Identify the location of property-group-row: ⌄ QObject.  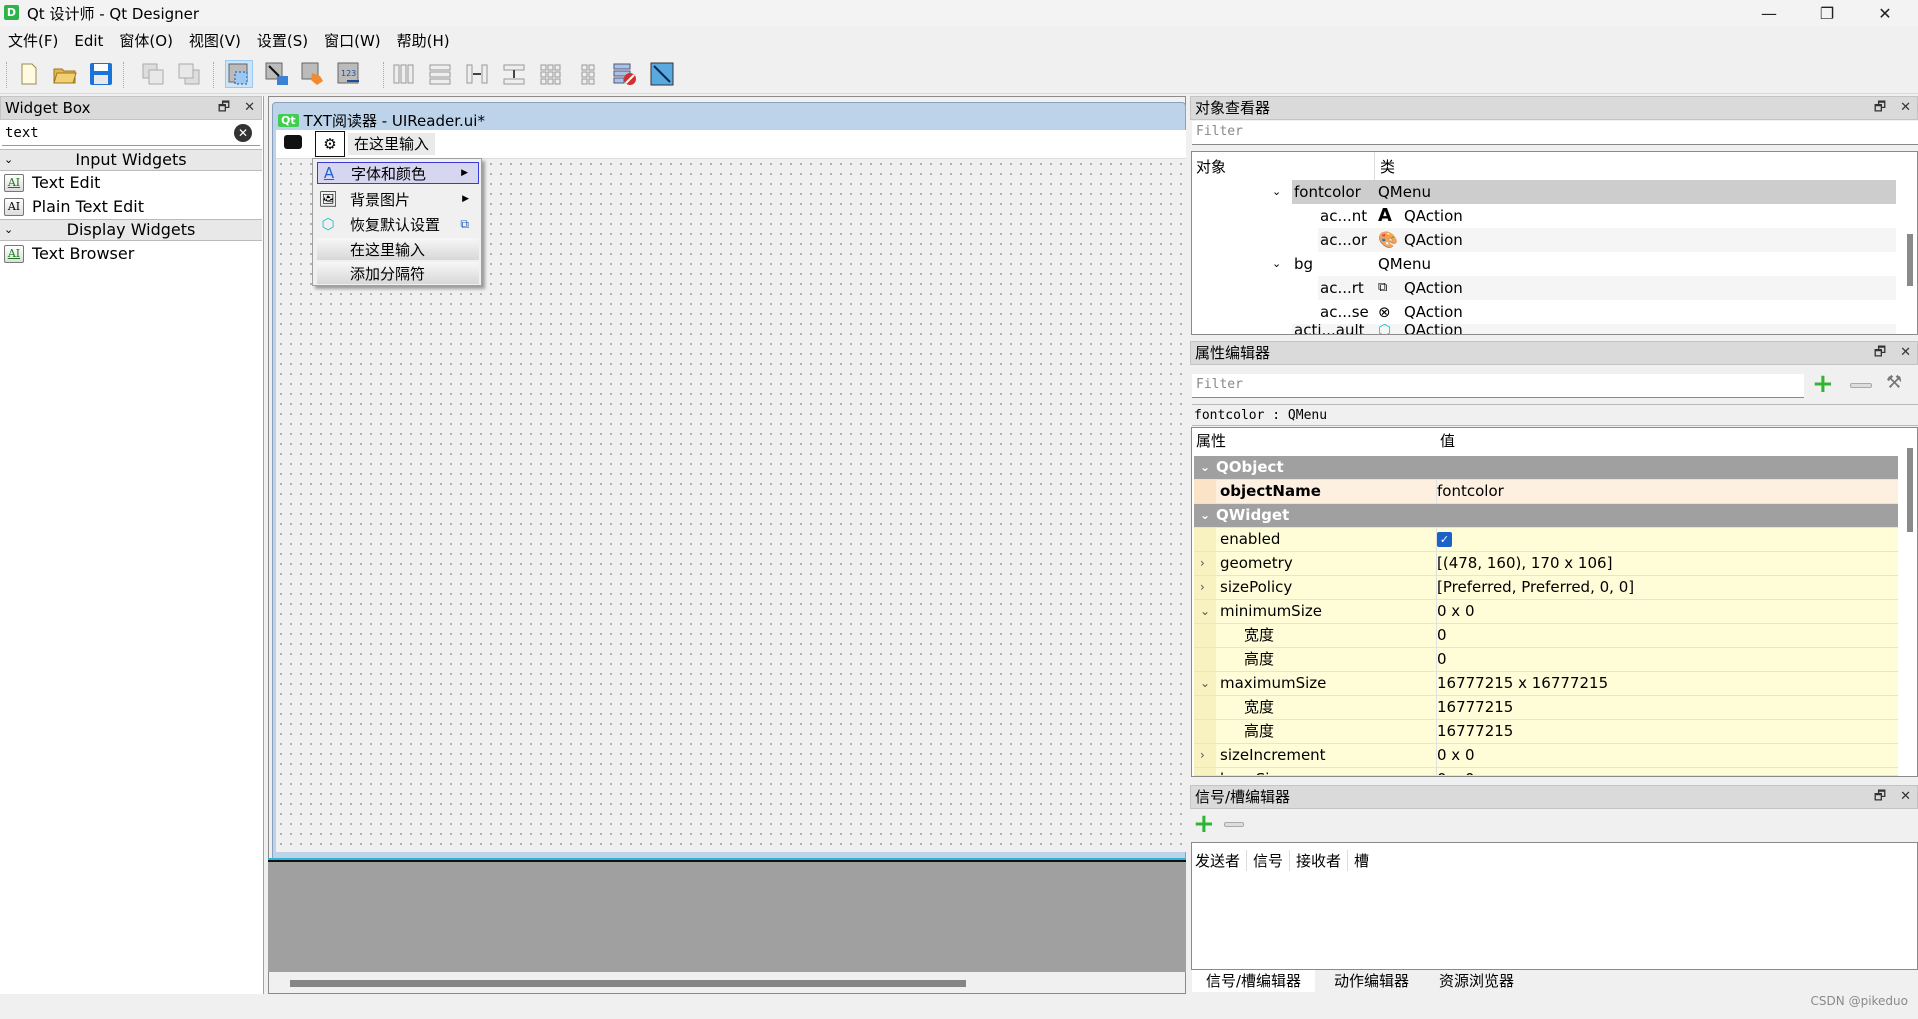
(1546, 468).